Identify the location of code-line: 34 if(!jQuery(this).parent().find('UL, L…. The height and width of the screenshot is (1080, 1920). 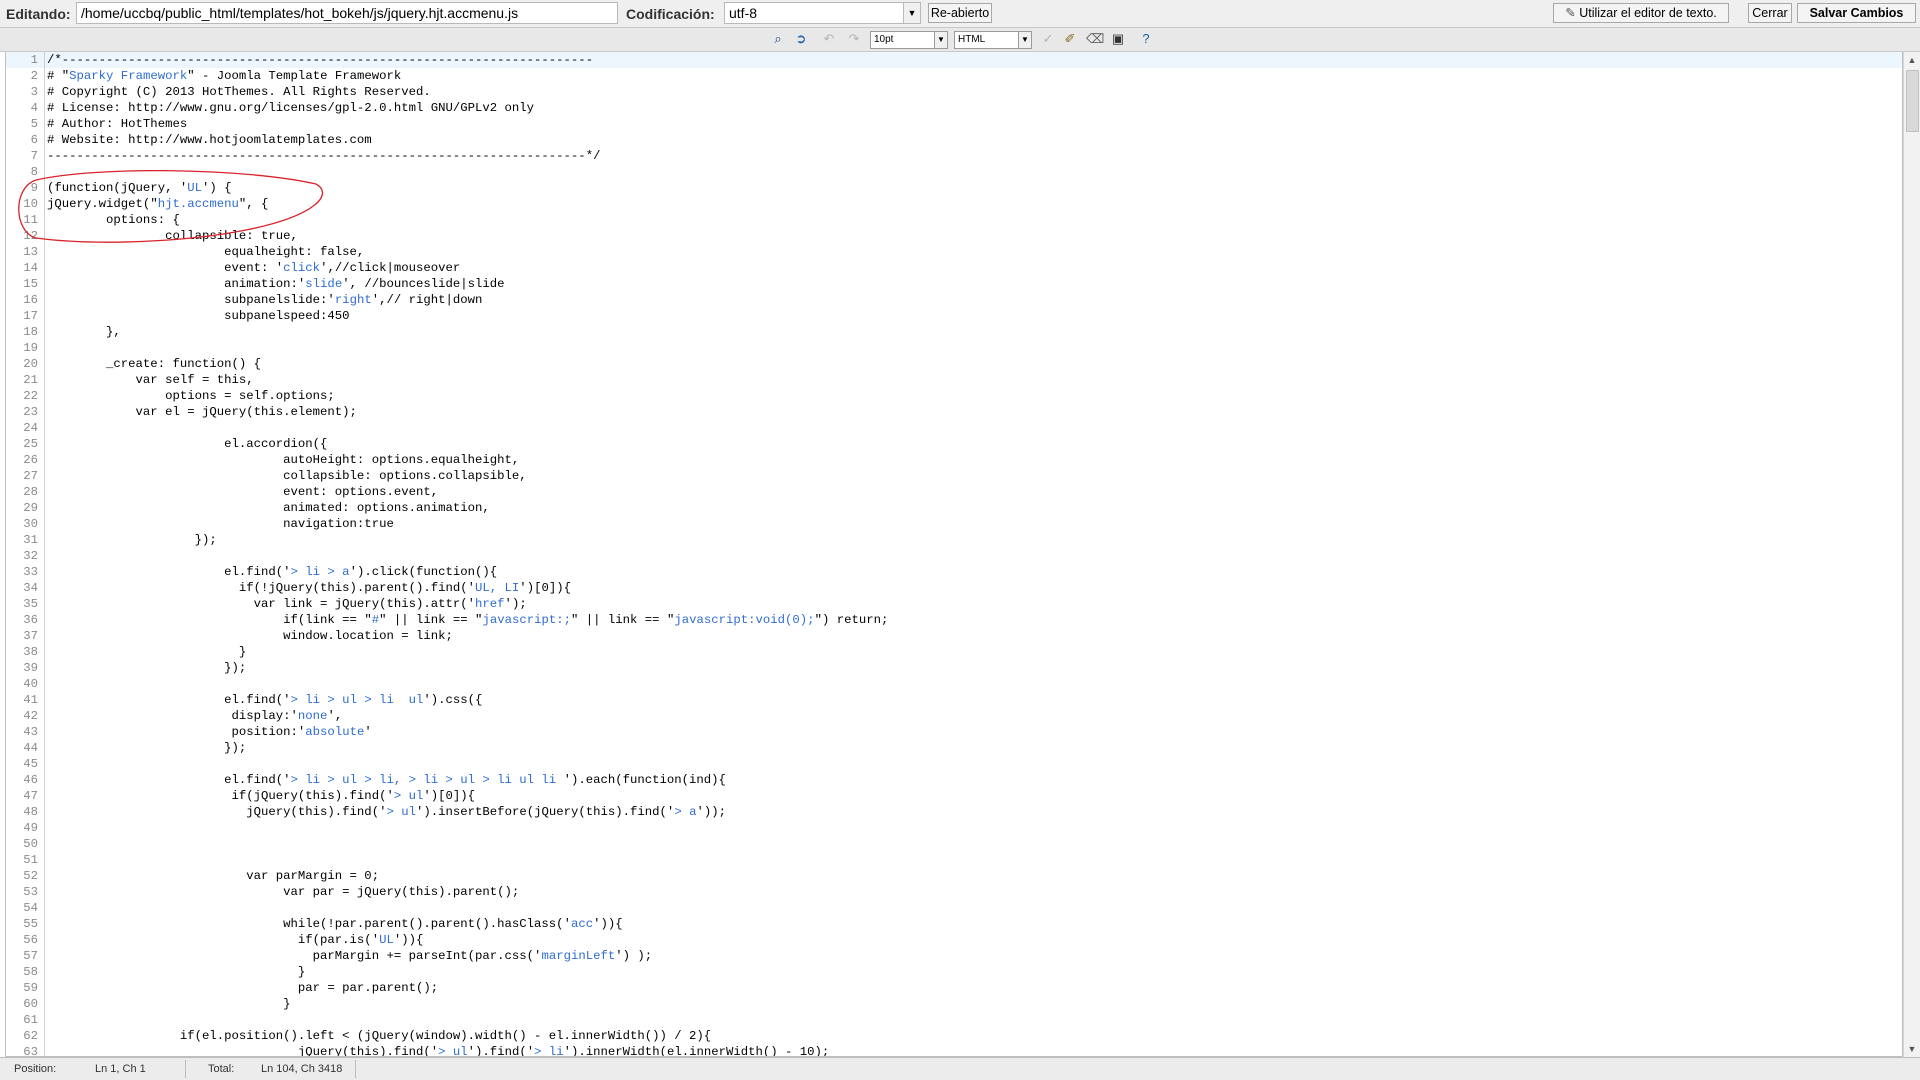
(954, 588).